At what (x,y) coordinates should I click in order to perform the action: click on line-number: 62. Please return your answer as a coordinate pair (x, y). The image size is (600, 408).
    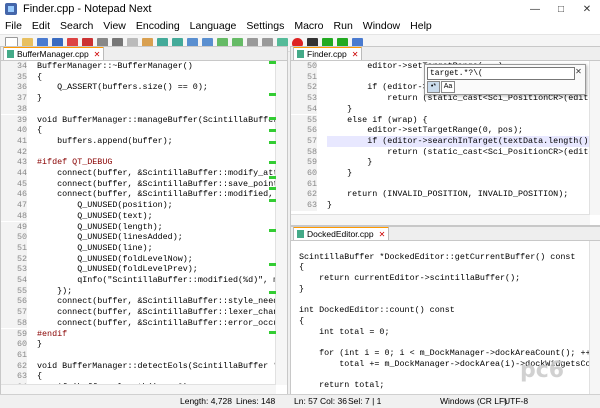
    Looking at the image, I should click on (304, 195).